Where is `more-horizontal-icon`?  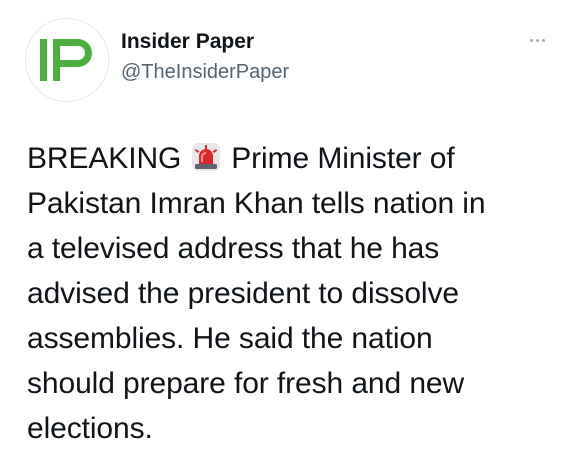
more-horizontal-icon is located at coordinates (531, 40).